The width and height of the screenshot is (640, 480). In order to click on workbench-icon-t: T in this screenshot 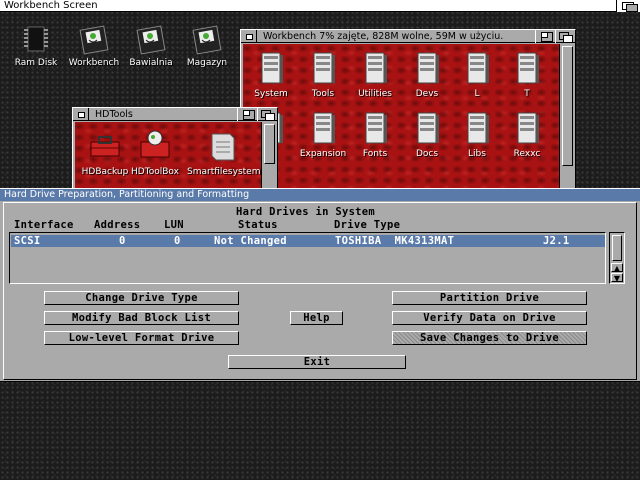, I will do `click(527, 79)`.